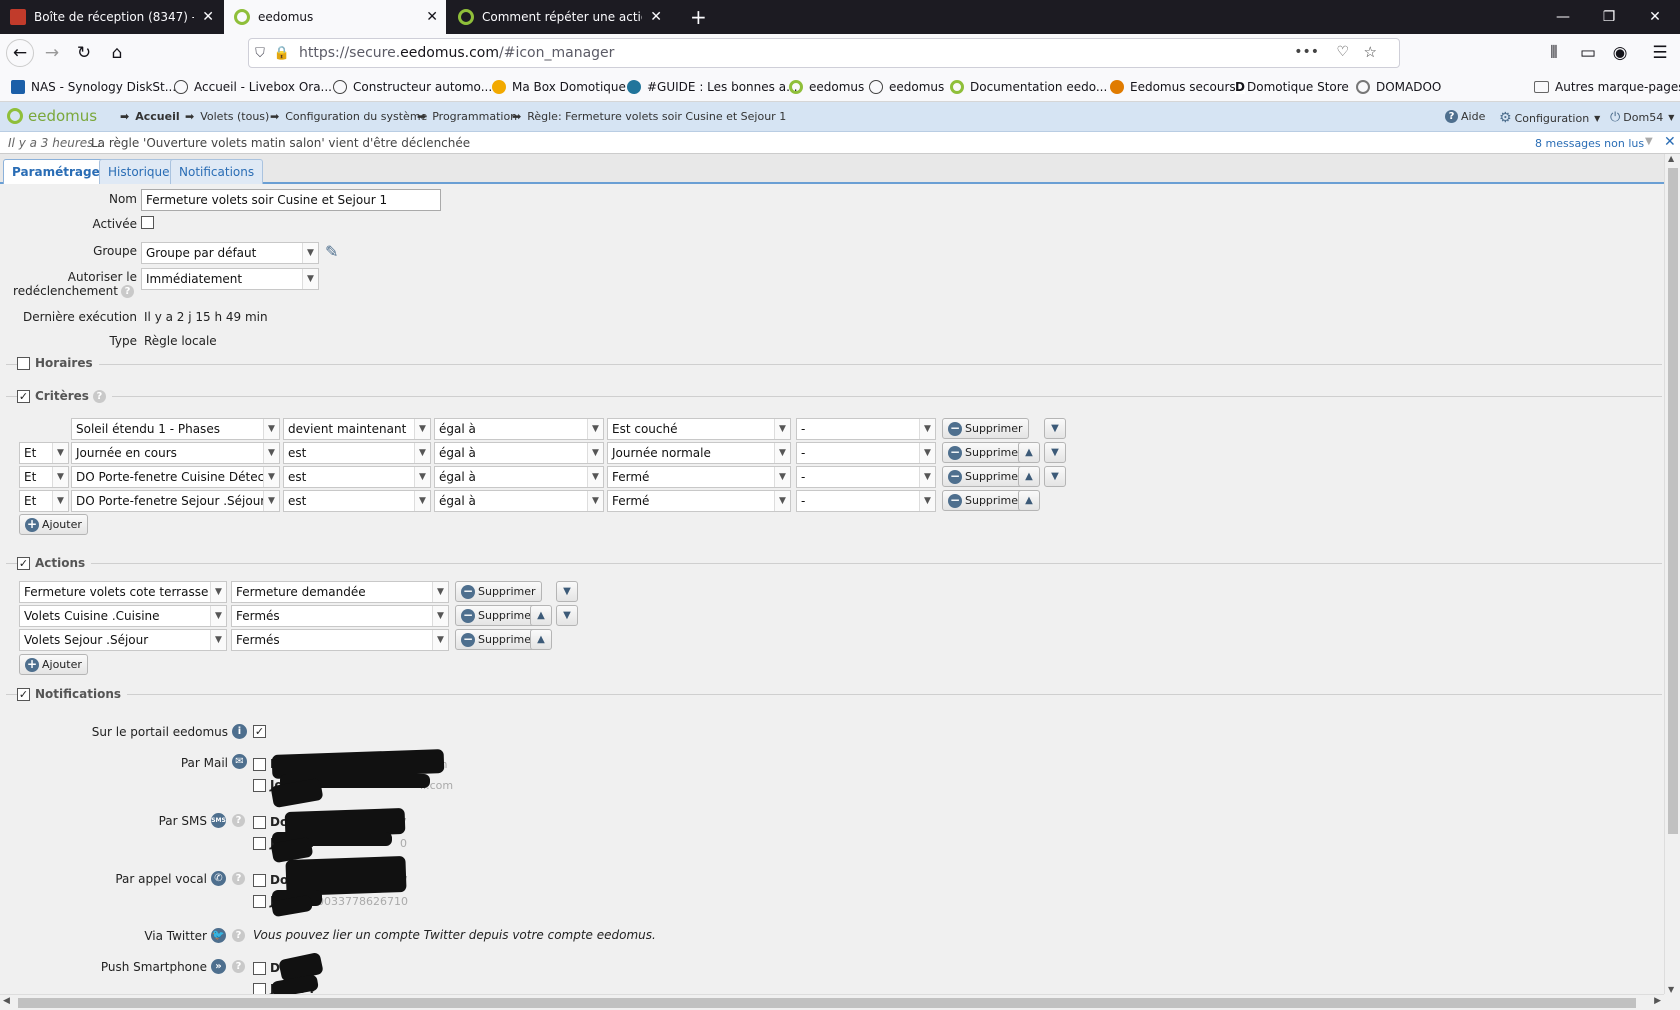  Describe the element at coordinates (217, 171) in the screenshot. I see `tab-notifications: Notifications` at that location.